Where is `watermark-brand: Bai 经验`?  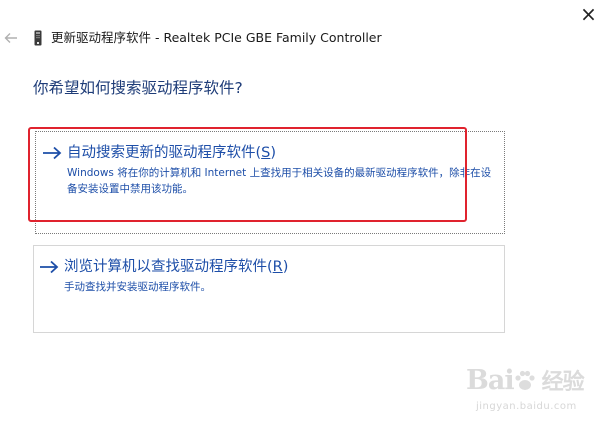 watermark-brand: Bai 经验 is located at coordinates (525, 380).